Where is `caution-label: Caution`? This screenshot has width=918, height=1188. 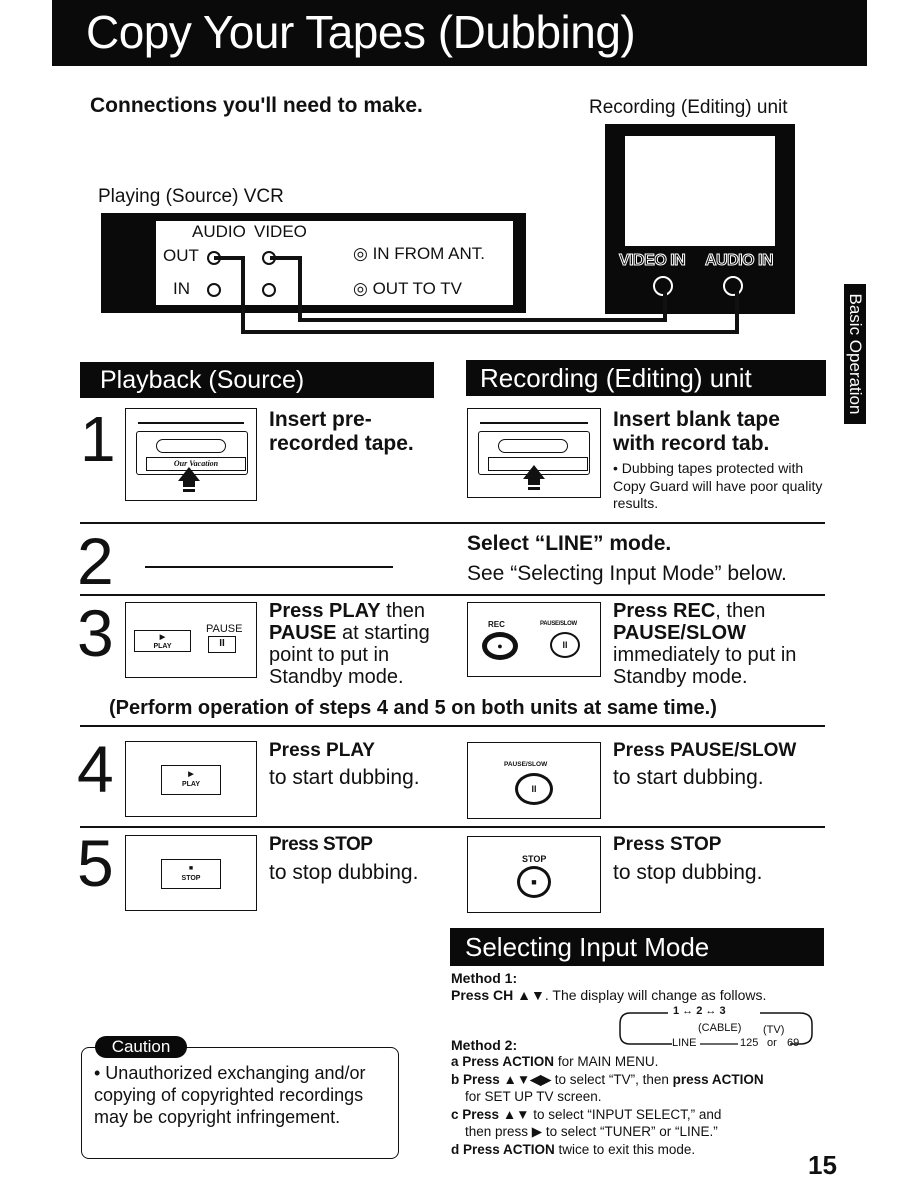
caution-label: Caution is located at coordinates (141, 1047).